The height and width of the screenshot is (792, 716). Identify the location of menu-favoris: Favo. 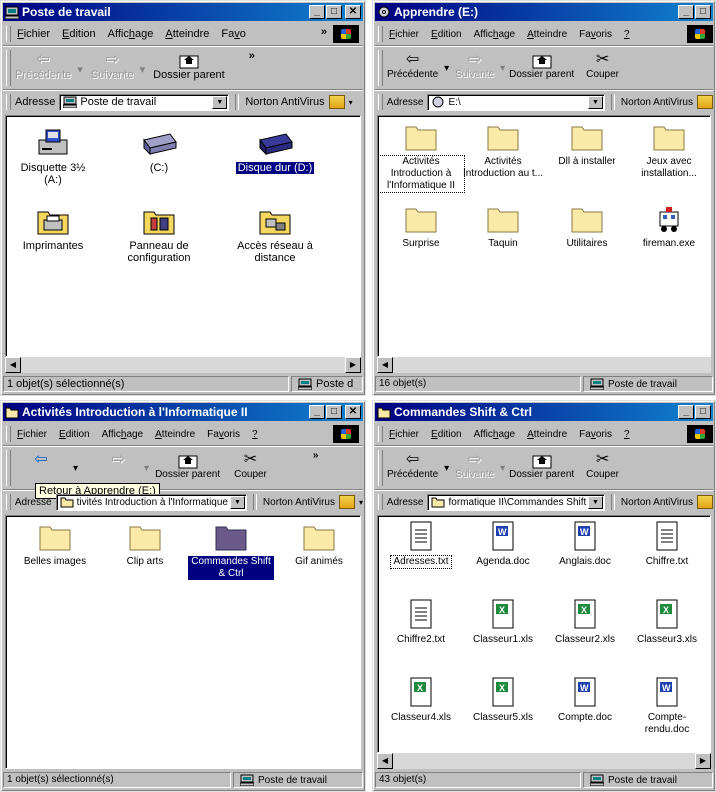
(233, 34).